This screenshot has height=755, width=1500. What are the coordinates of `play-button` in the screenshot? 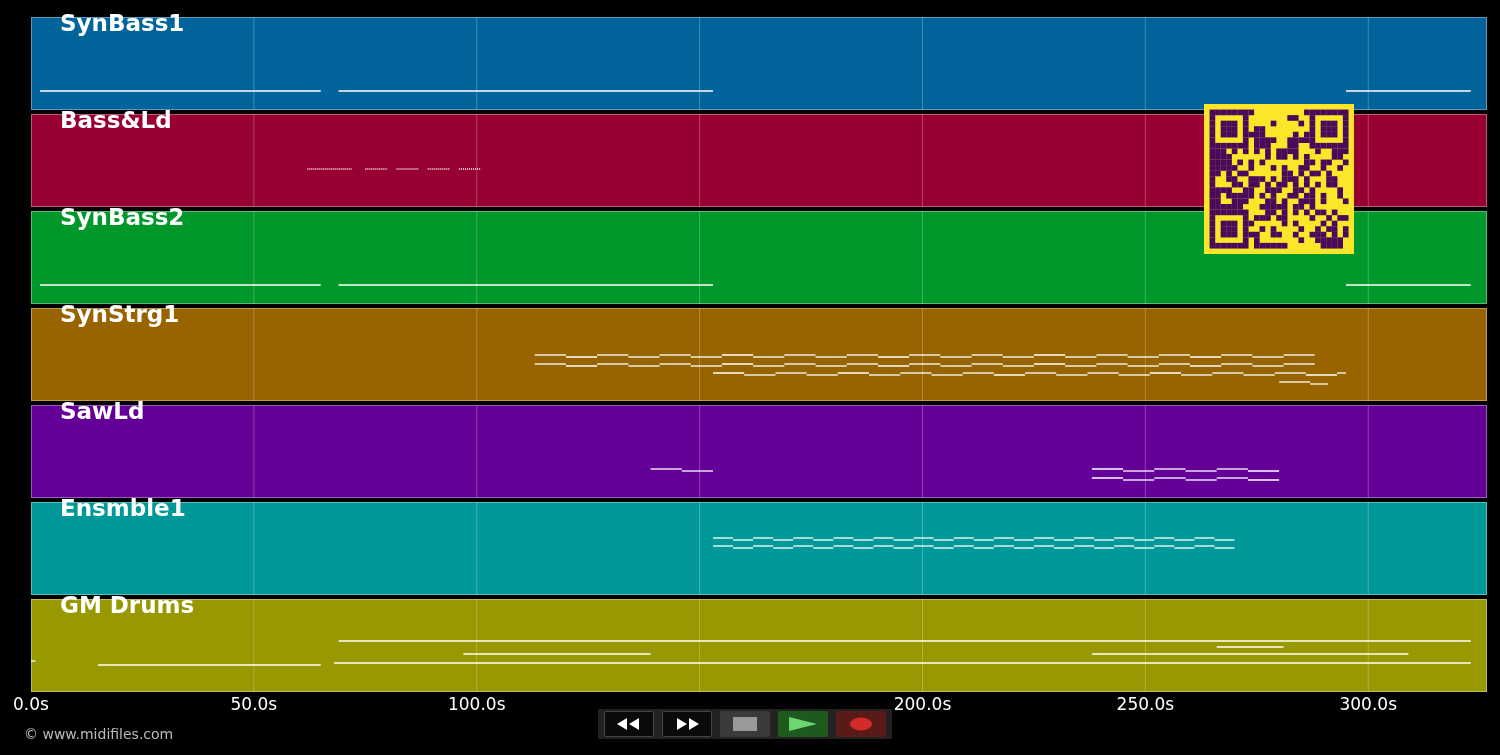 It's located at (803, 724).